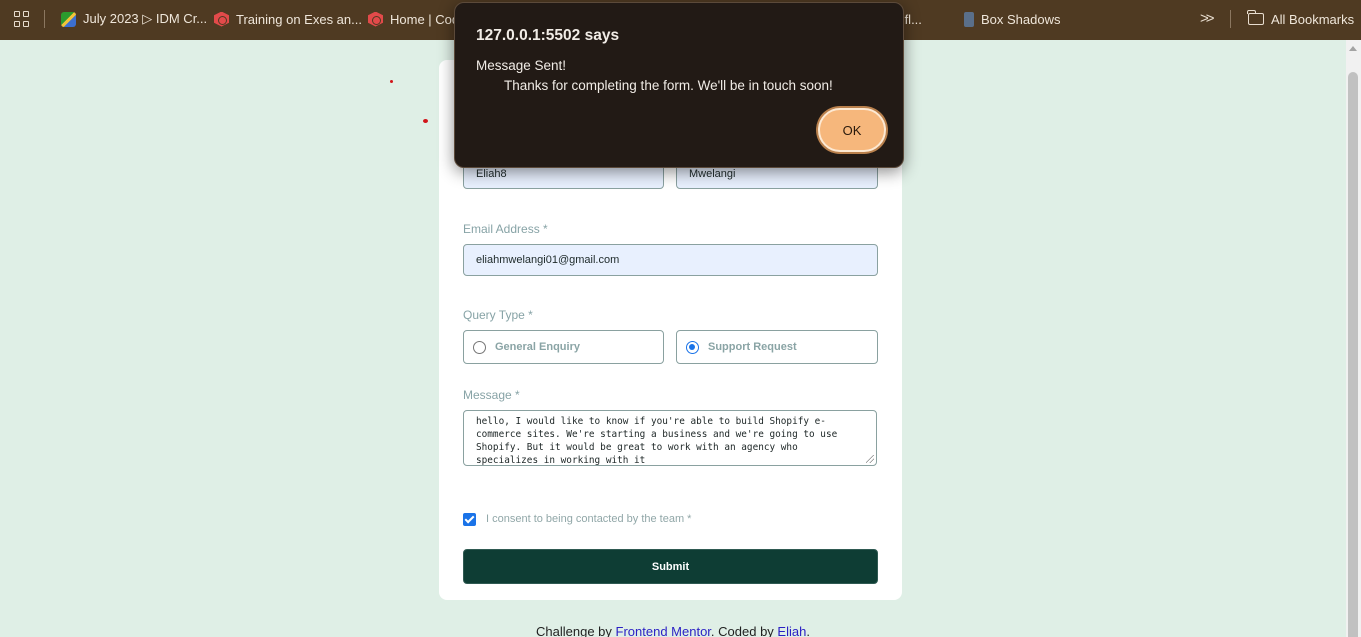  I want to click on email-value: eliahmwelangi01@gmail.com, so click(548, 260).